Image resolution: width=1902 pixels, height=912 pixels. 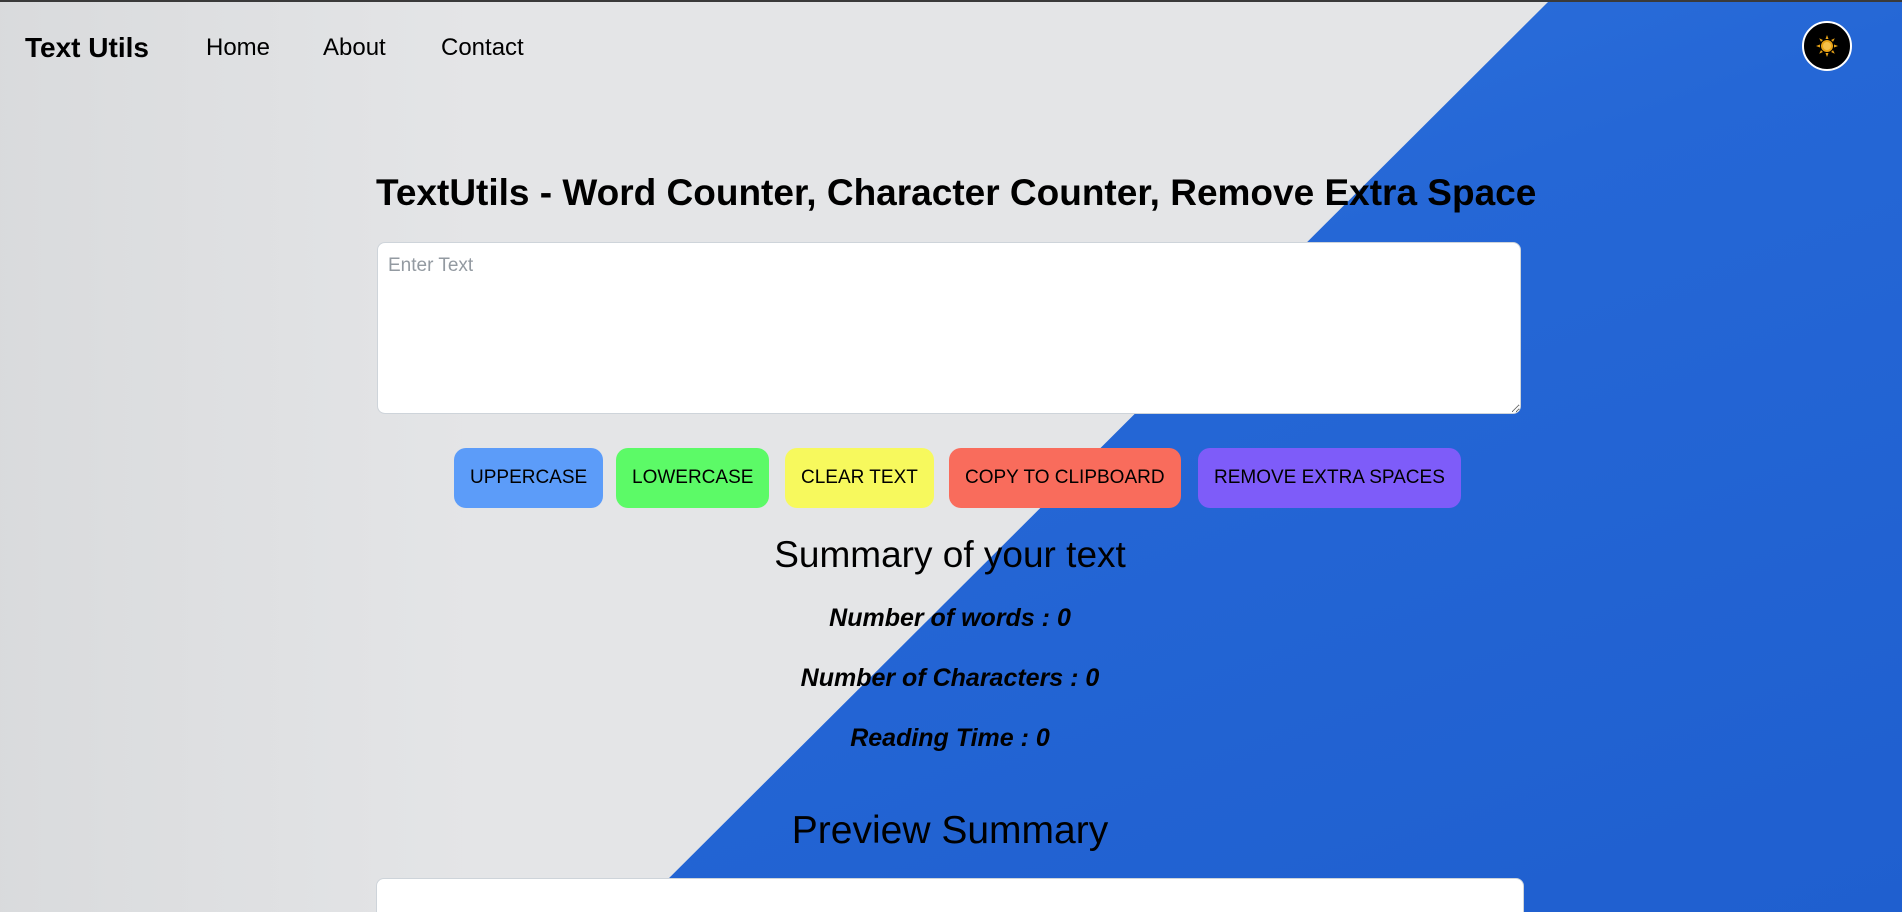 I want to click on remove-extra-spaces-button: REMOVE EXTRA SPACES, so click(x=1329, y=478).